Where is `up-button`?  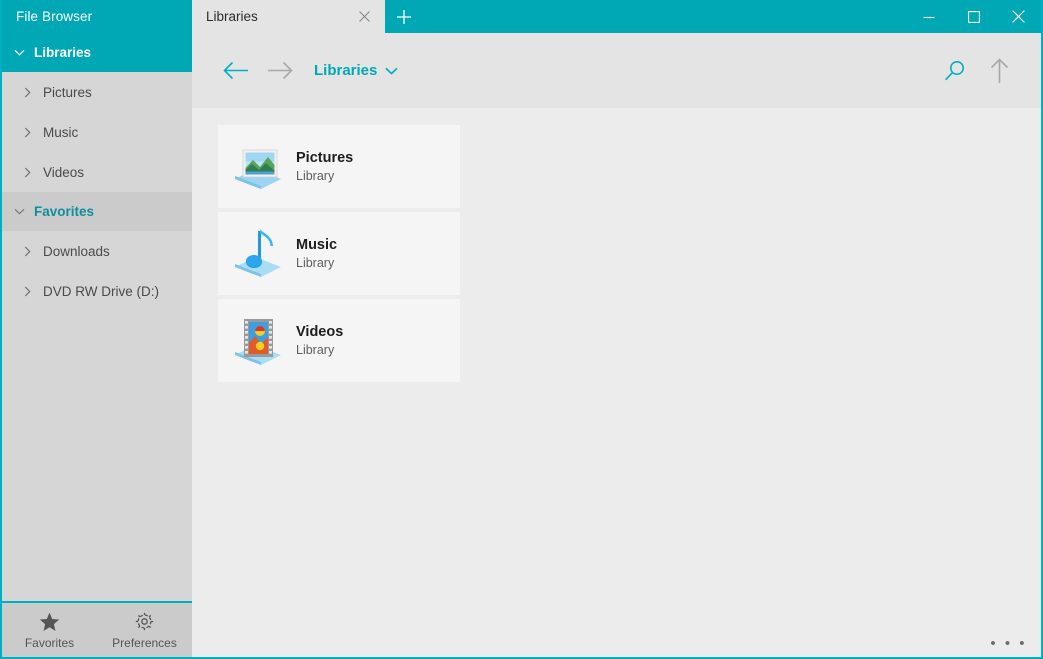
up-button is located at coordinates (999, 71).